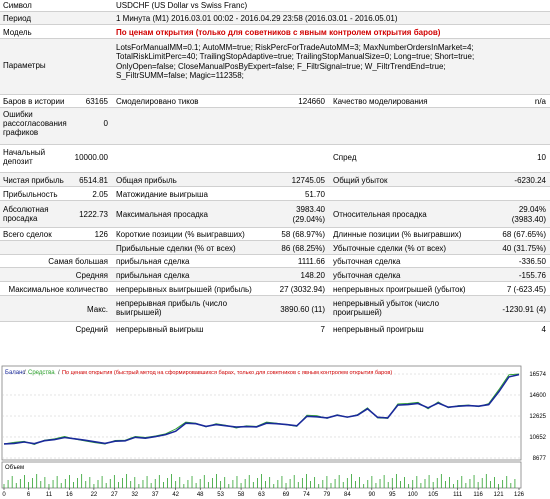 This screenshot has height=499, width=550. I want to click on y-tick-label: 16574, so click(537, 375).